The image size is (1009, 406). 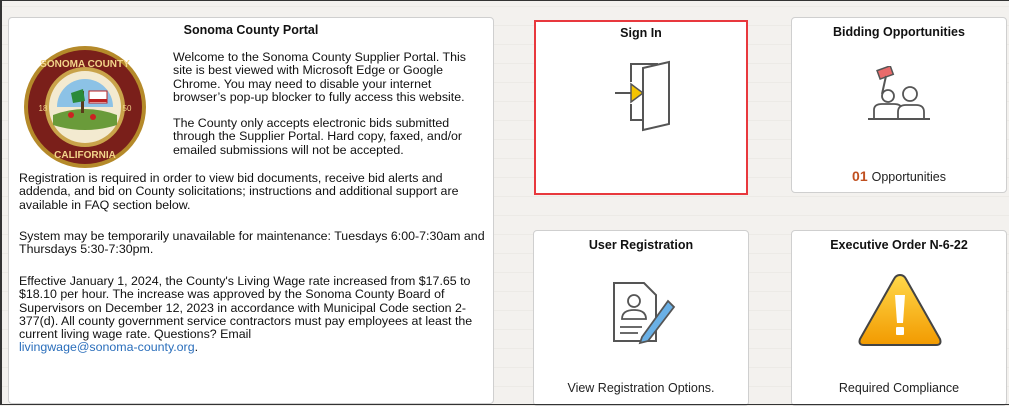 What do you see at coordinates (85, 107) in the screenshot?
I see `county-seal-logo: SONOMA COUNTY CALIFORNIA 18 50` at bounding box center [85, 107].